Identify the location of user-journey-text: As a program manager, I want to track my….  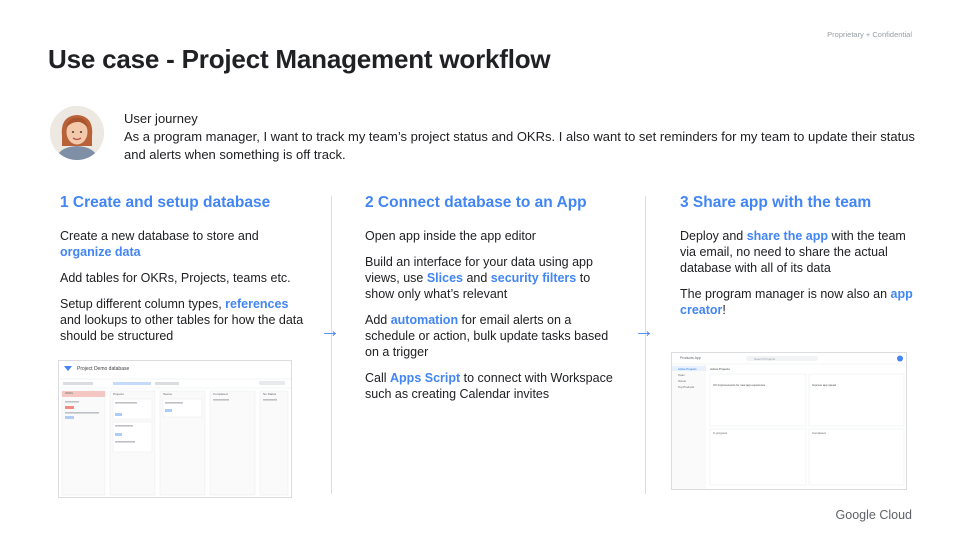
(519, 145).